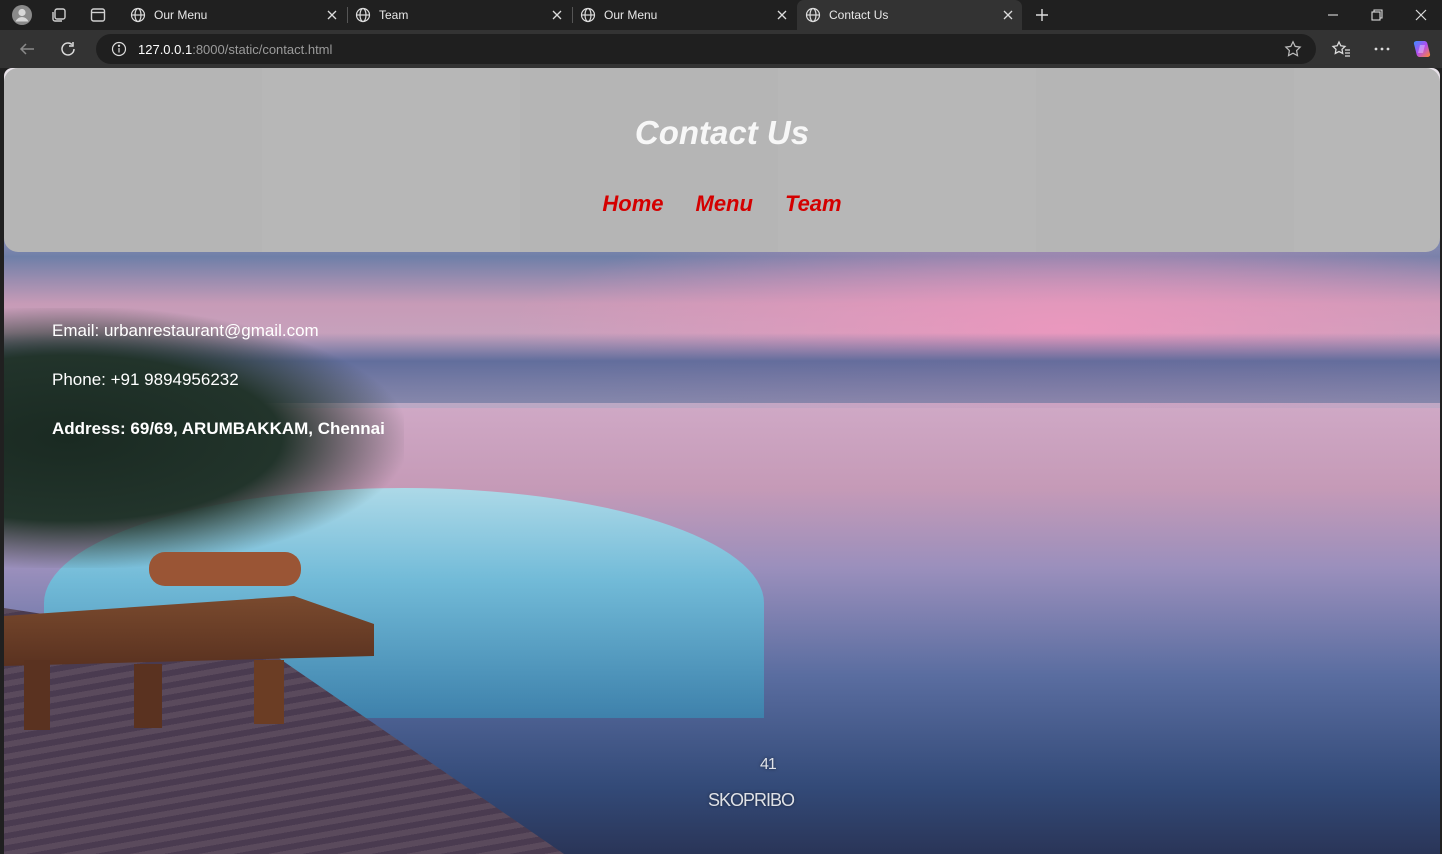  Describe the element at coordinates (1293, 49) in the screenshot. I see `star-icon` at that location.